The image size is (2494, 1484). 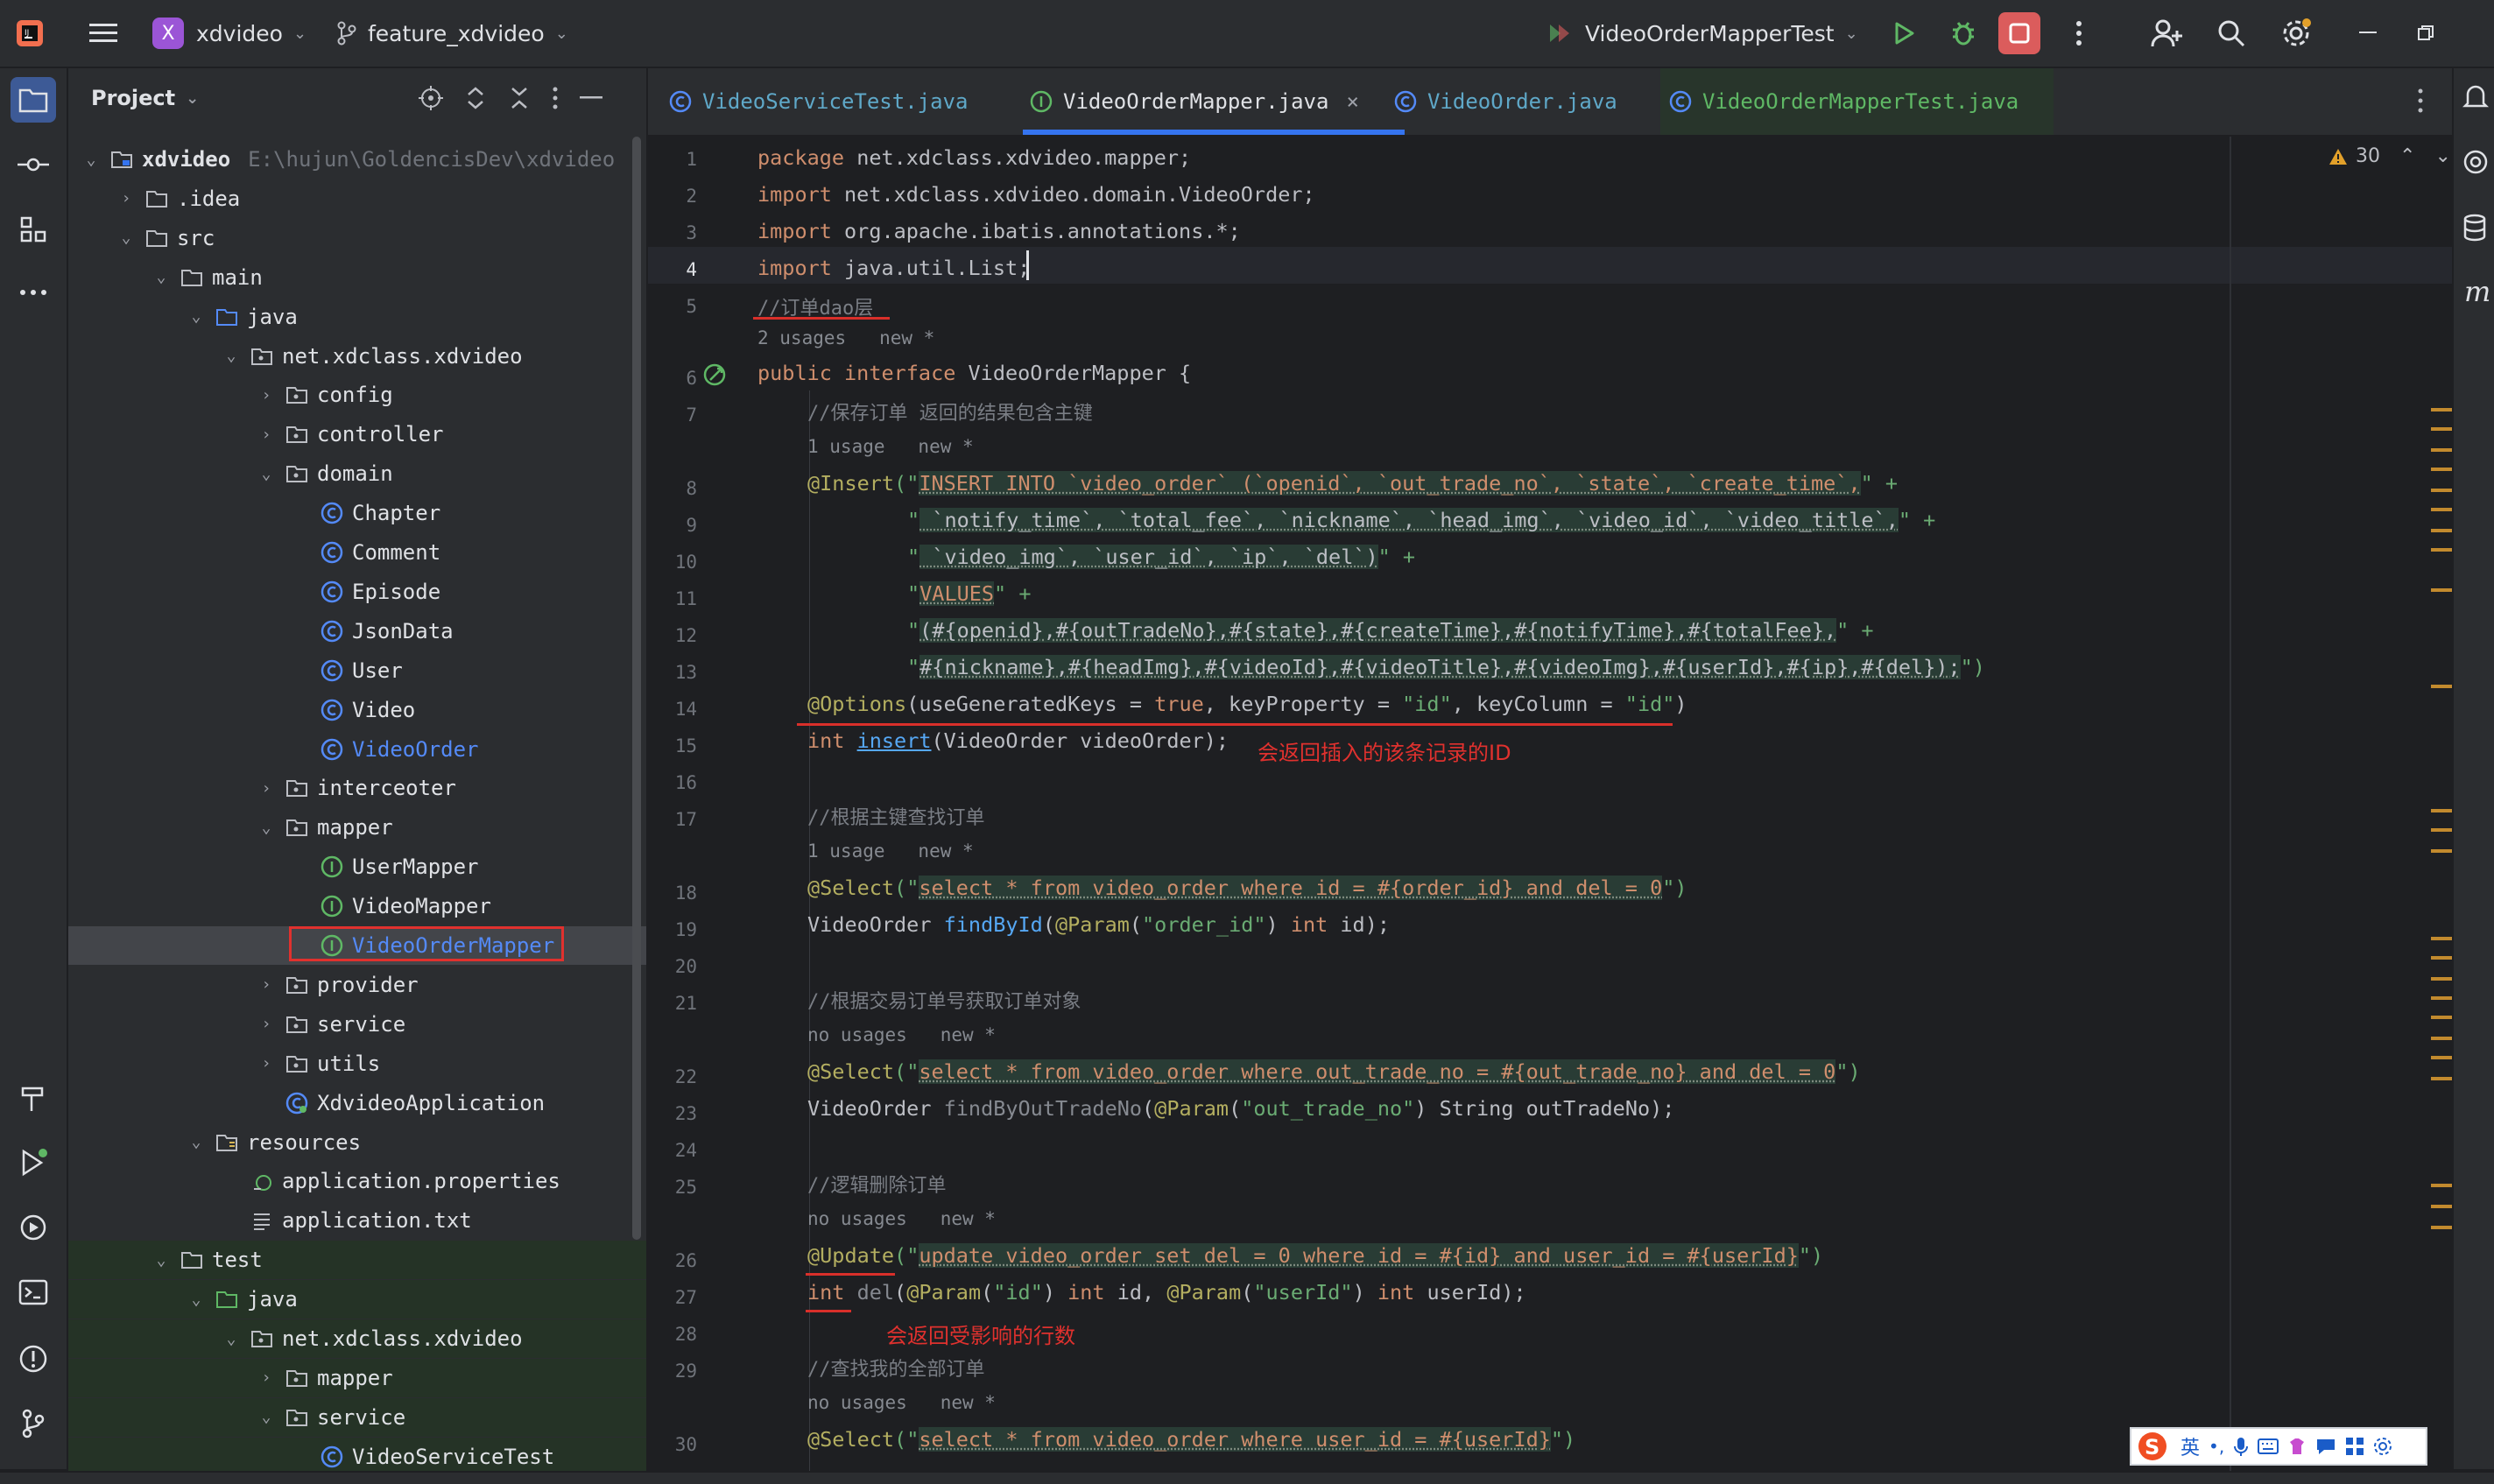 I want to click on tree-item: Comment, so click(x=357, y=552).